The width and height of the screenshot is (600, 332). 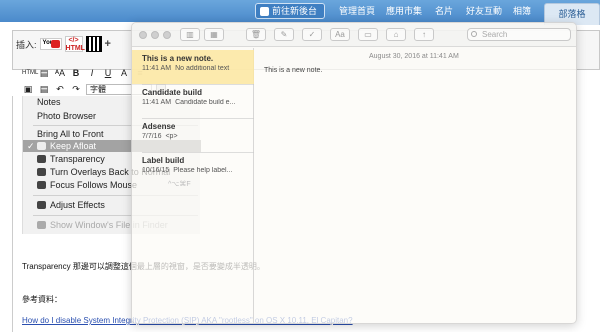 I want to click on insert-label: 插入:, so click(x=26, y=44).